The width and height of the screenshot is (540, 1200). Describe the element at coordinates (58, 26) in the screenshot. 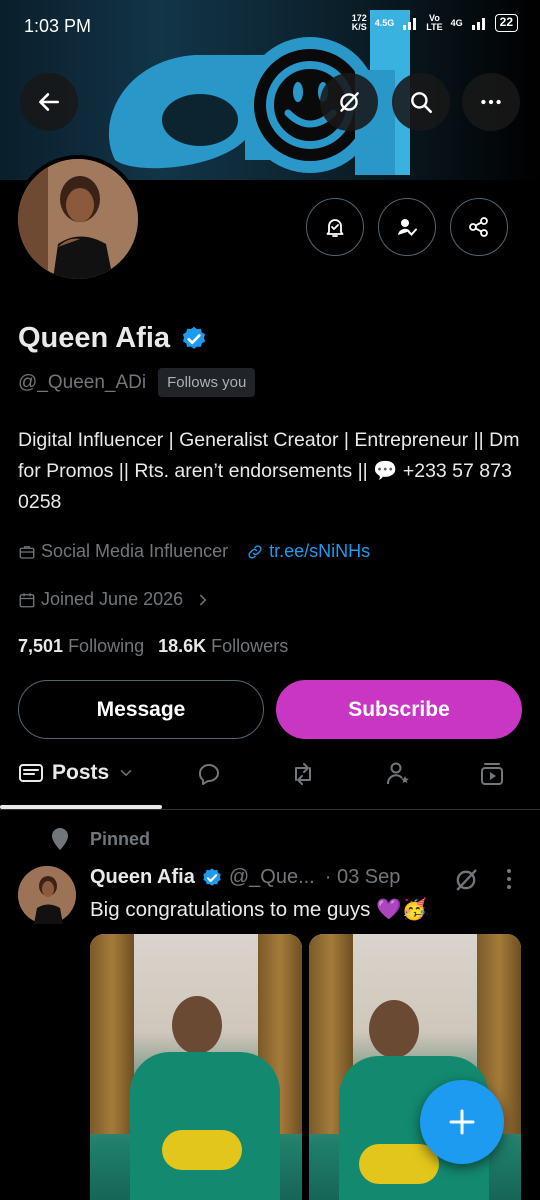

I see `status-time: 1:03 PM` at that location.